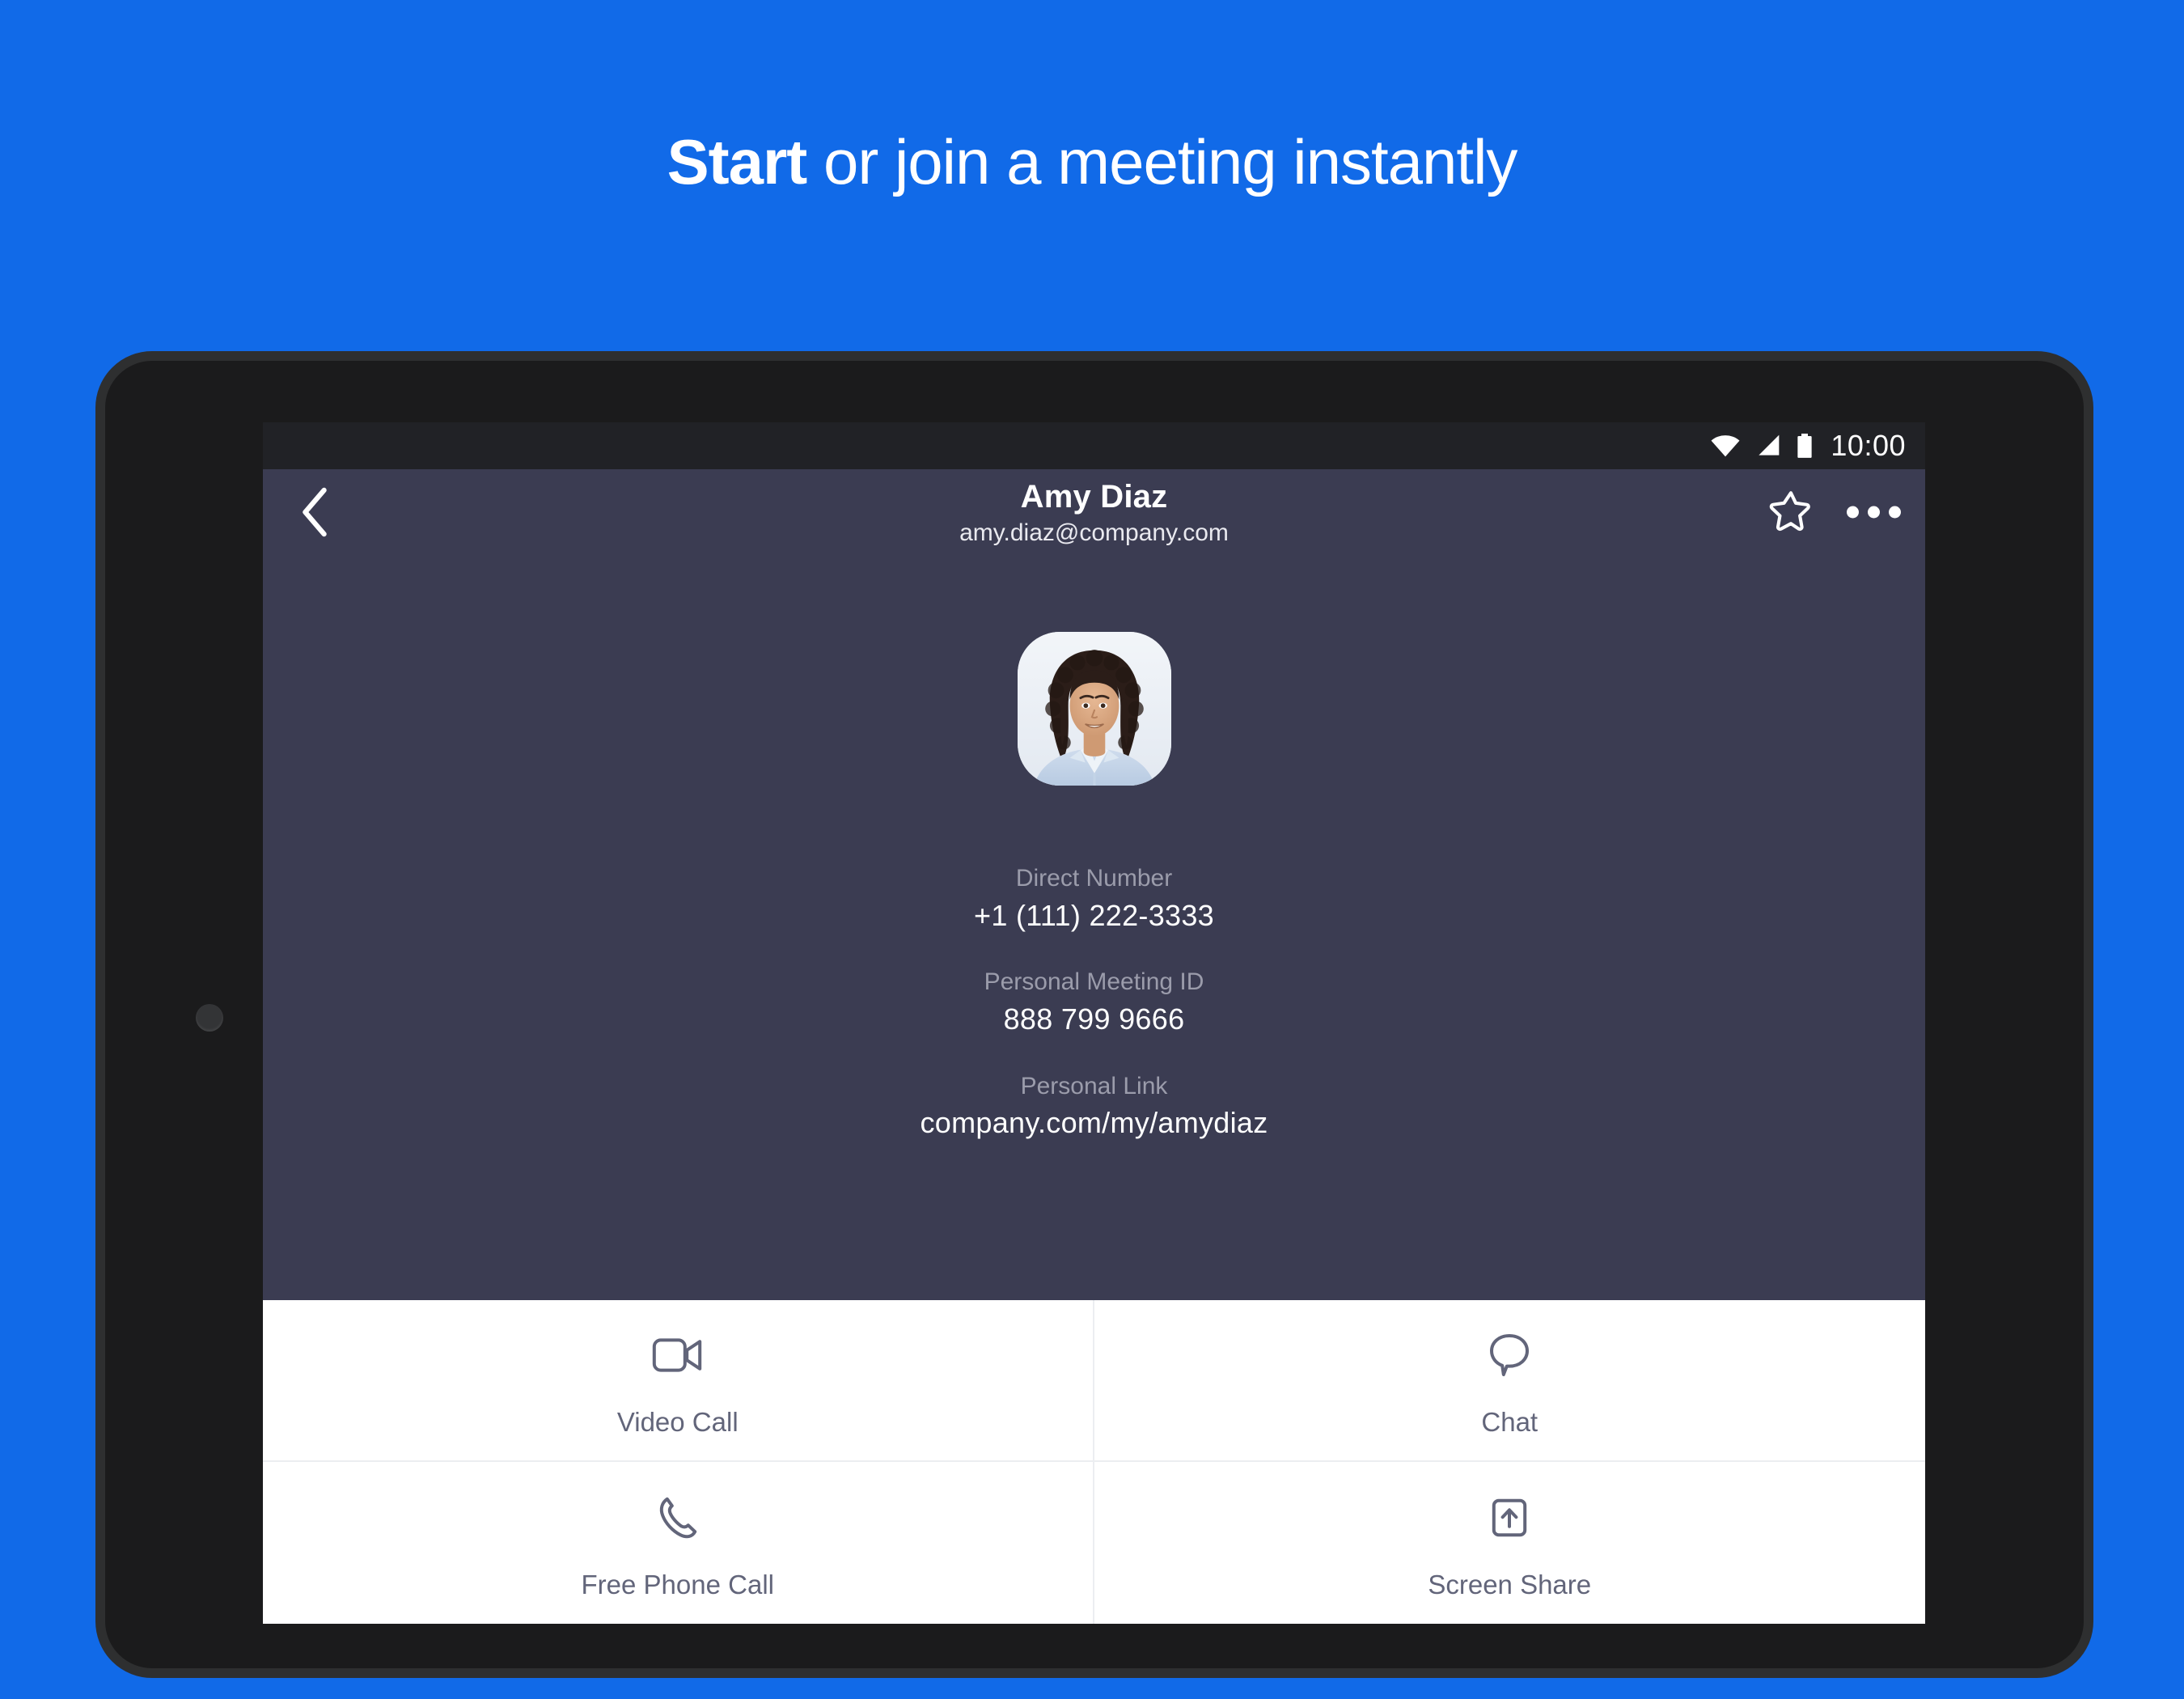 The height and width of the screenshot is (1699, 2184). I want to click on avatar, so click(1094, 709).